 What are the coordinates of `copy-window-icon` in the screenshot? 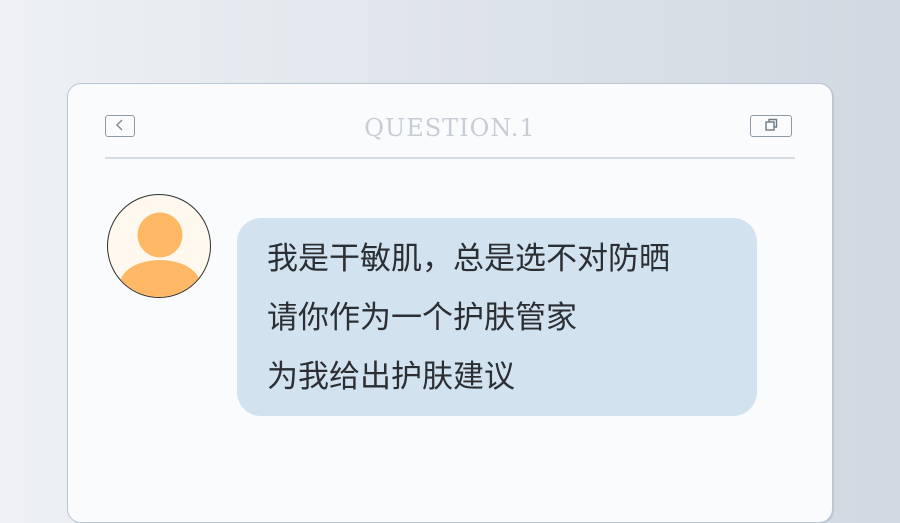 It's located at (771, 126).